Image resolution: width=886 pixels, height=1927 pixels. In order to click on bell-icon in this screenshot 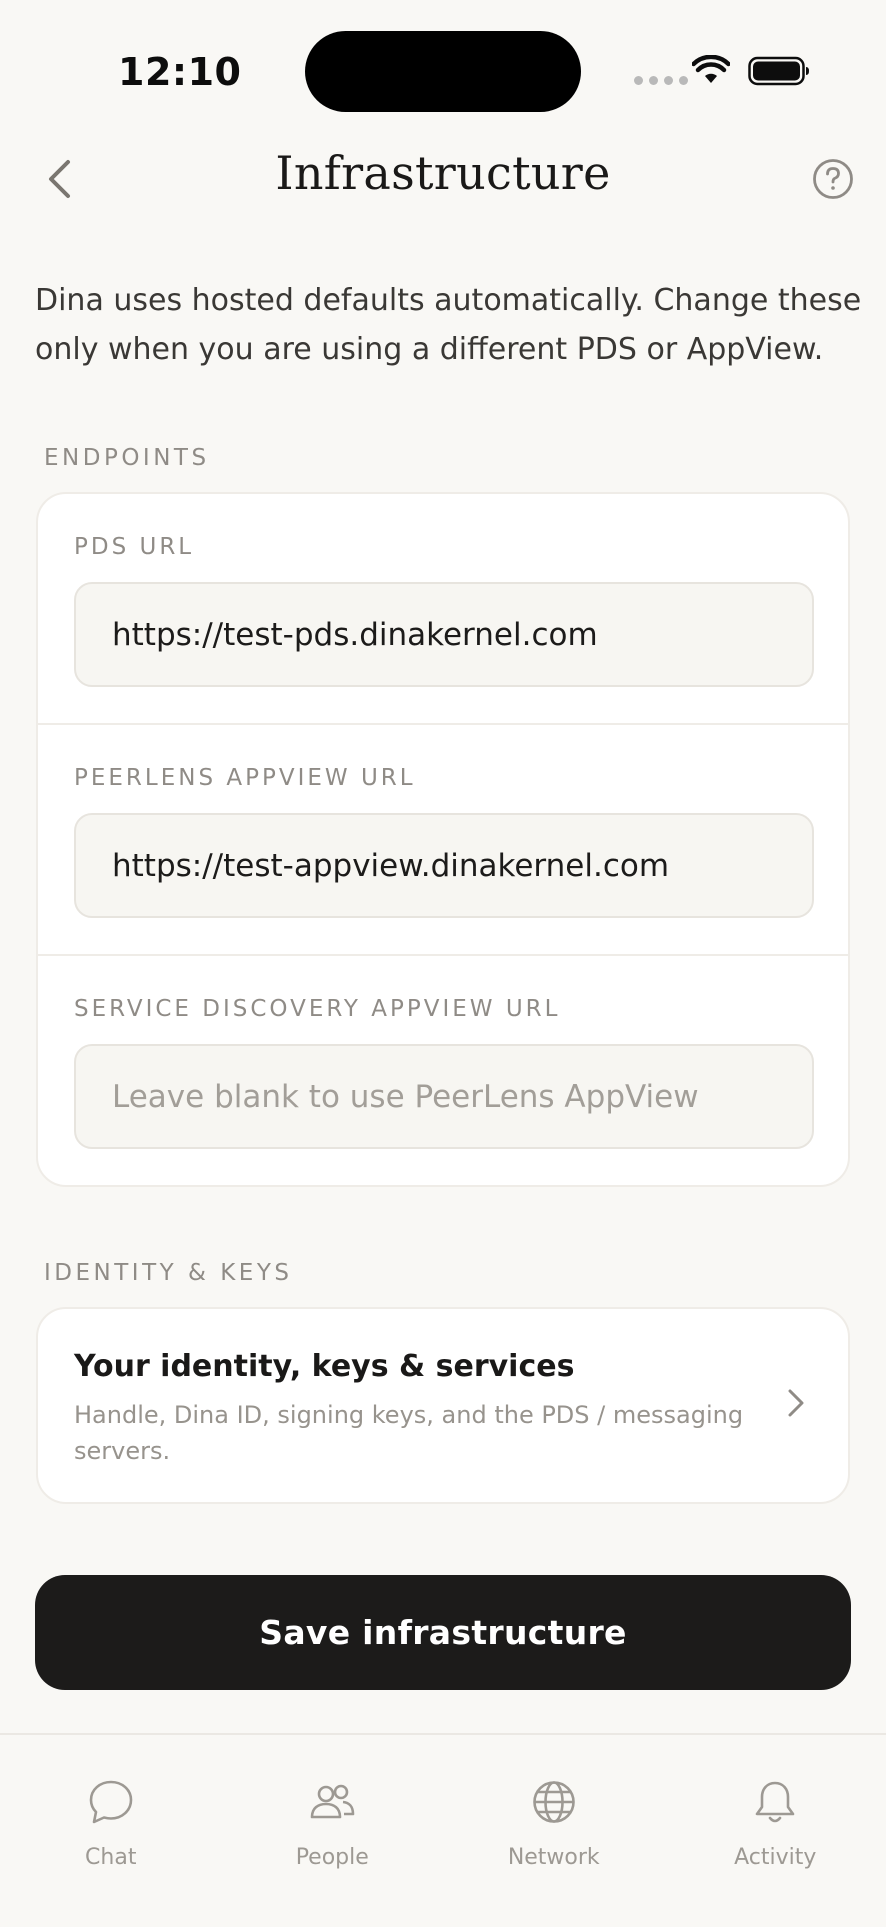, I will do `click(775, 1802)`.